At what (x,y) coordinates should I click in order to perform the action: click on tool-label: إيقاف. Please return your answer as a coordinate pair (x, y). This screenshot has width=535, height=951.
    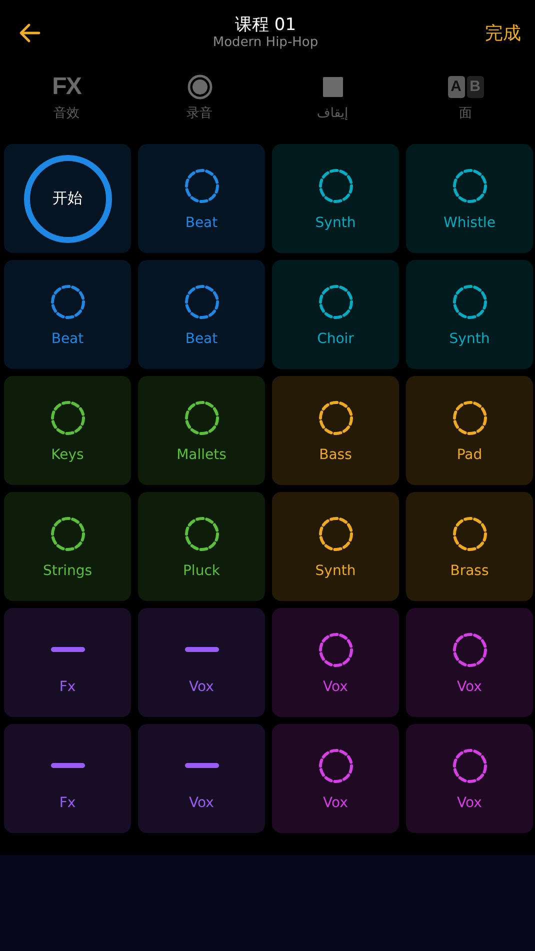
    Looking at the image, I should click on (332, 114).